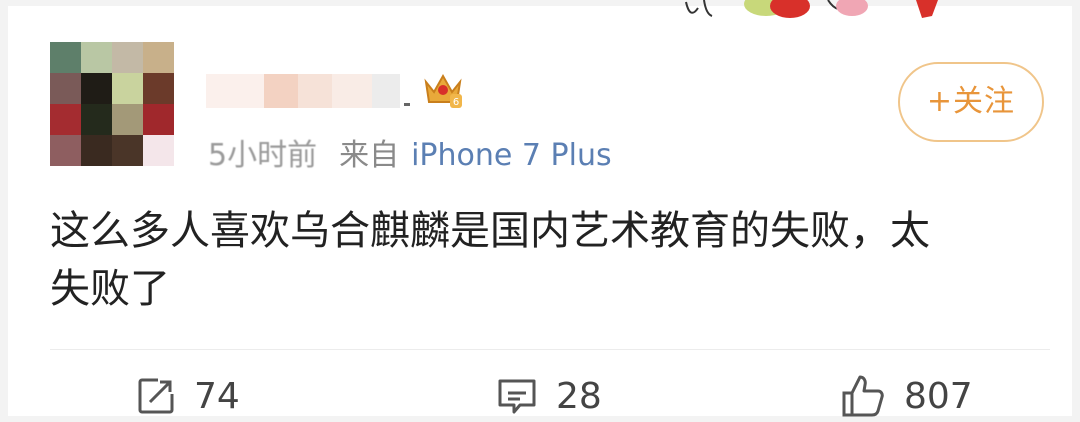 The image size is (1080, 422). What do you see at coordinates (217, 396) in the screenshot?
I see `share-count: 74` at bounding box center [217, 396].